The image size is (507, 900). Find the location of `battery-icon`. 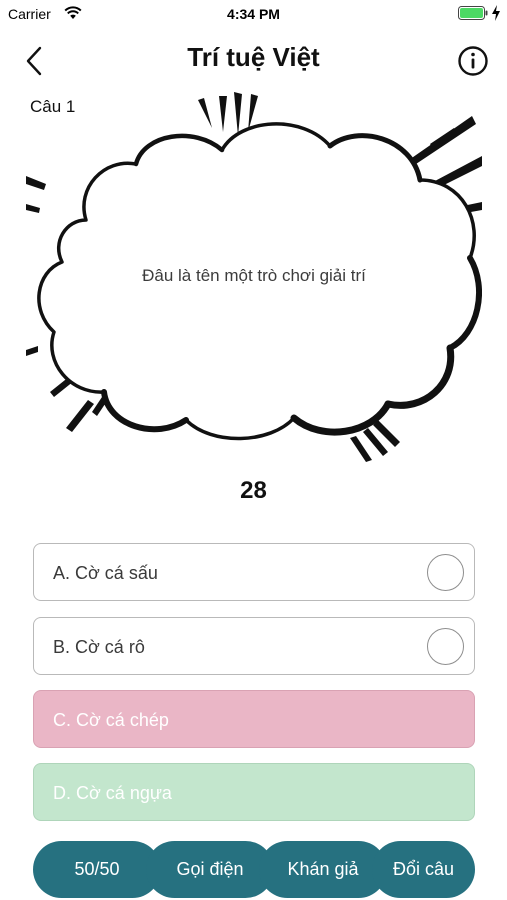

battery-icon is located at coordinates (473, 13).